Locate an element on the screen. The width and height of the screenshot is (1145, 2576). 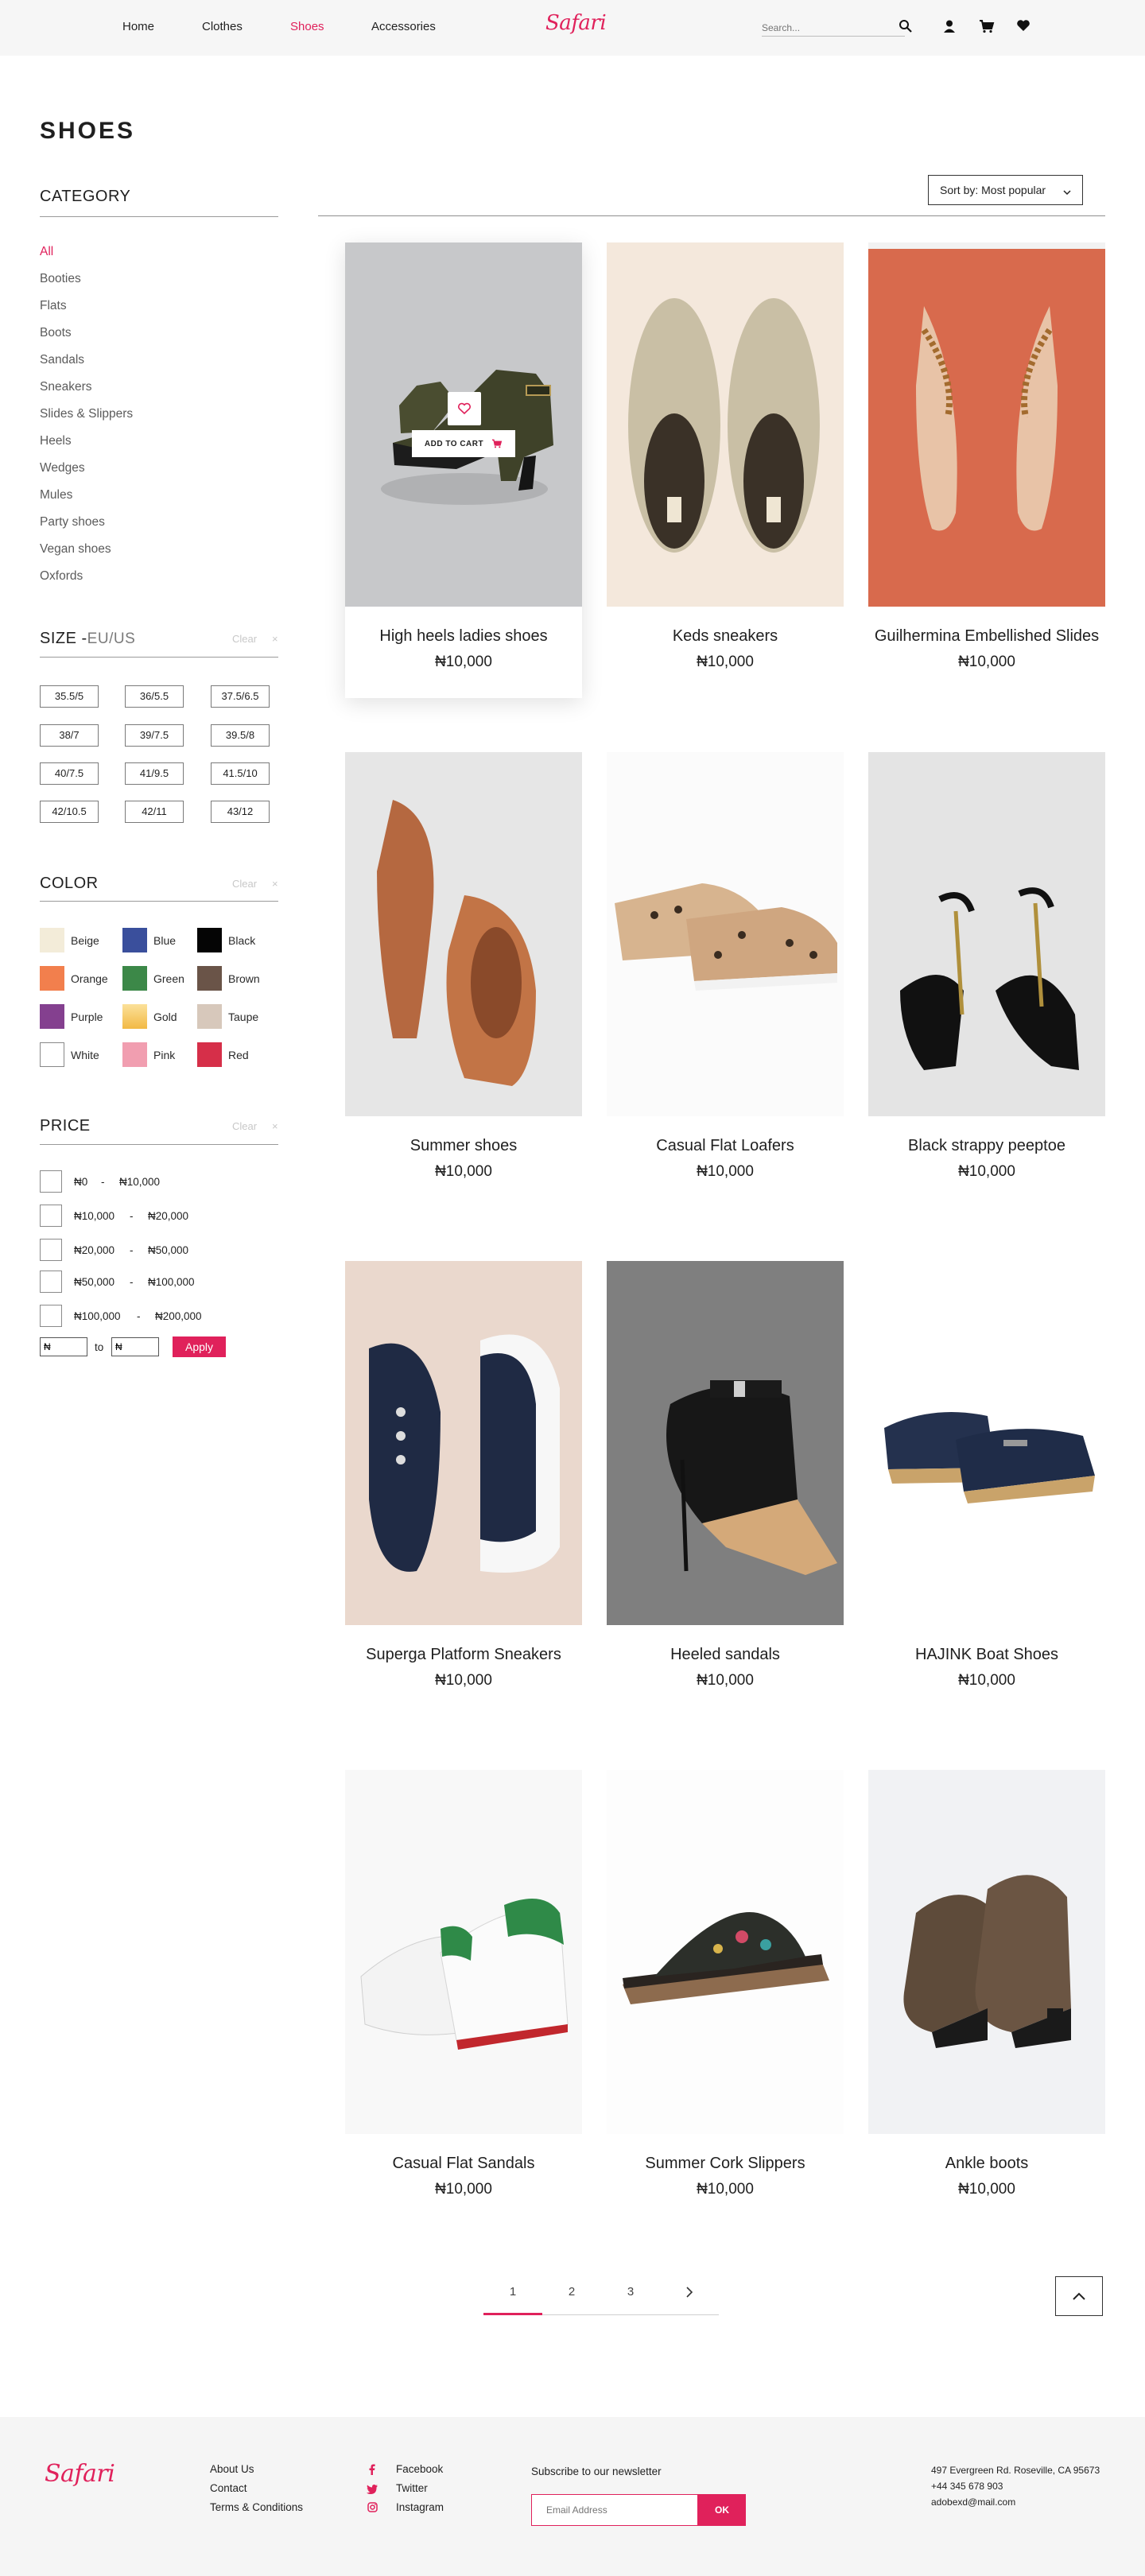
size-option: 39.5/8 is located at coordinates (240, 735).